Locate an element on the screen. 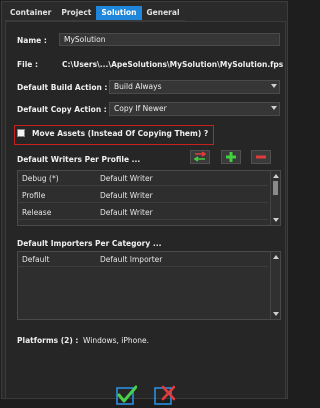 The width and height of the screenshot is (320, 408). name-field: MySolution is located at coordinates (169, 39).